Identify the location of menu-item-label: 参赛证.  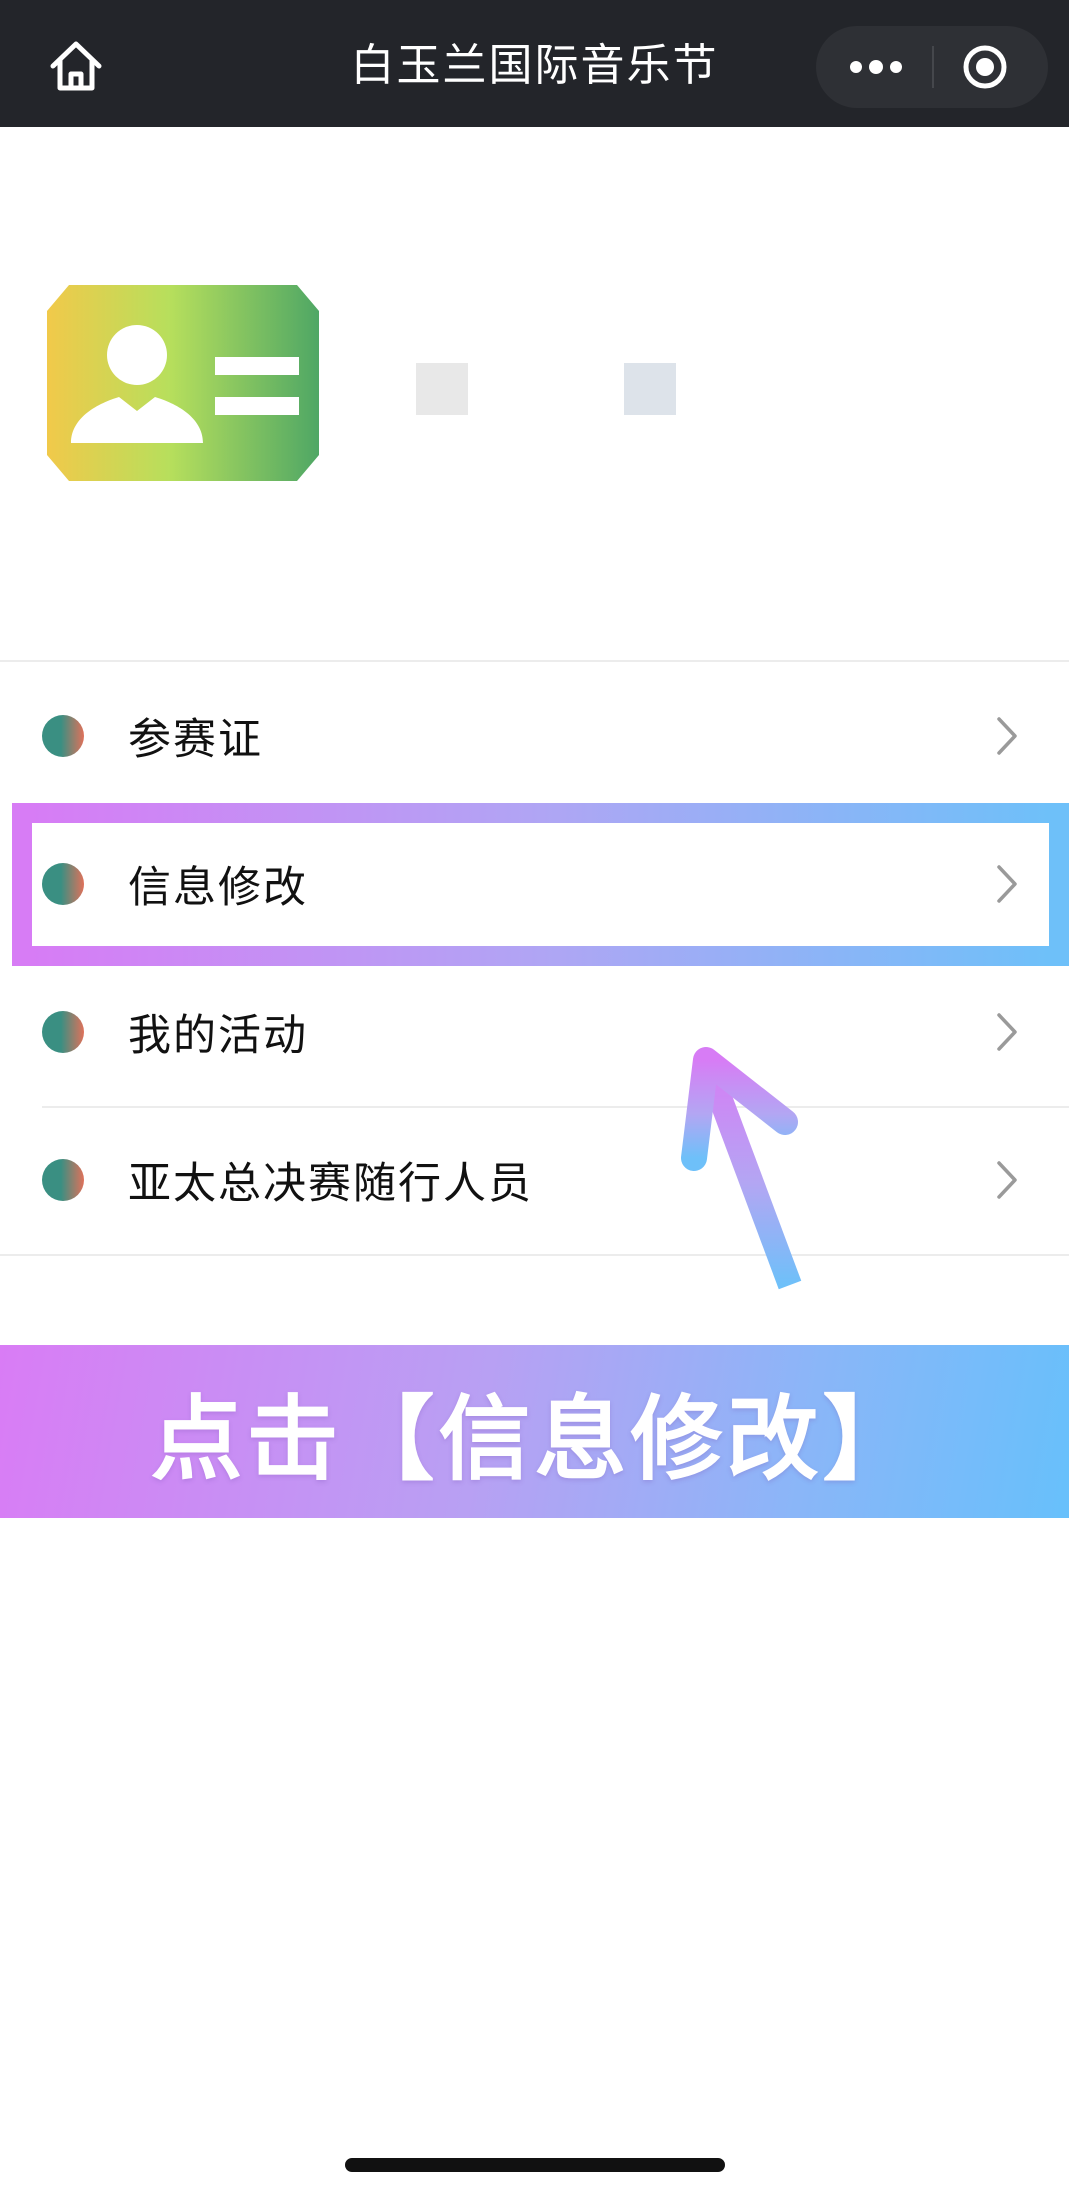
(195, 740).